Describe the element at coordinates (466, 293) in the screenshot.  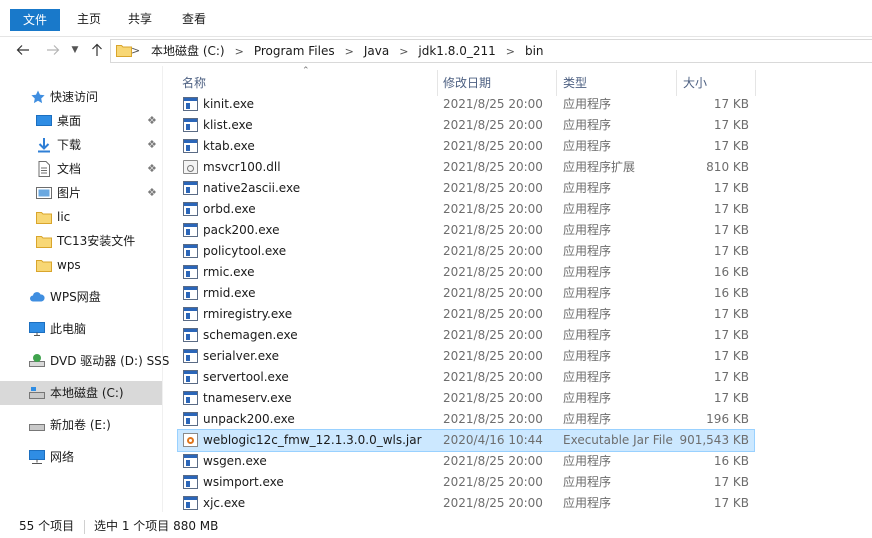
I see `file-row: rmid.exe 2021/8/25 20:00 应用程序 16 KB` at that location.